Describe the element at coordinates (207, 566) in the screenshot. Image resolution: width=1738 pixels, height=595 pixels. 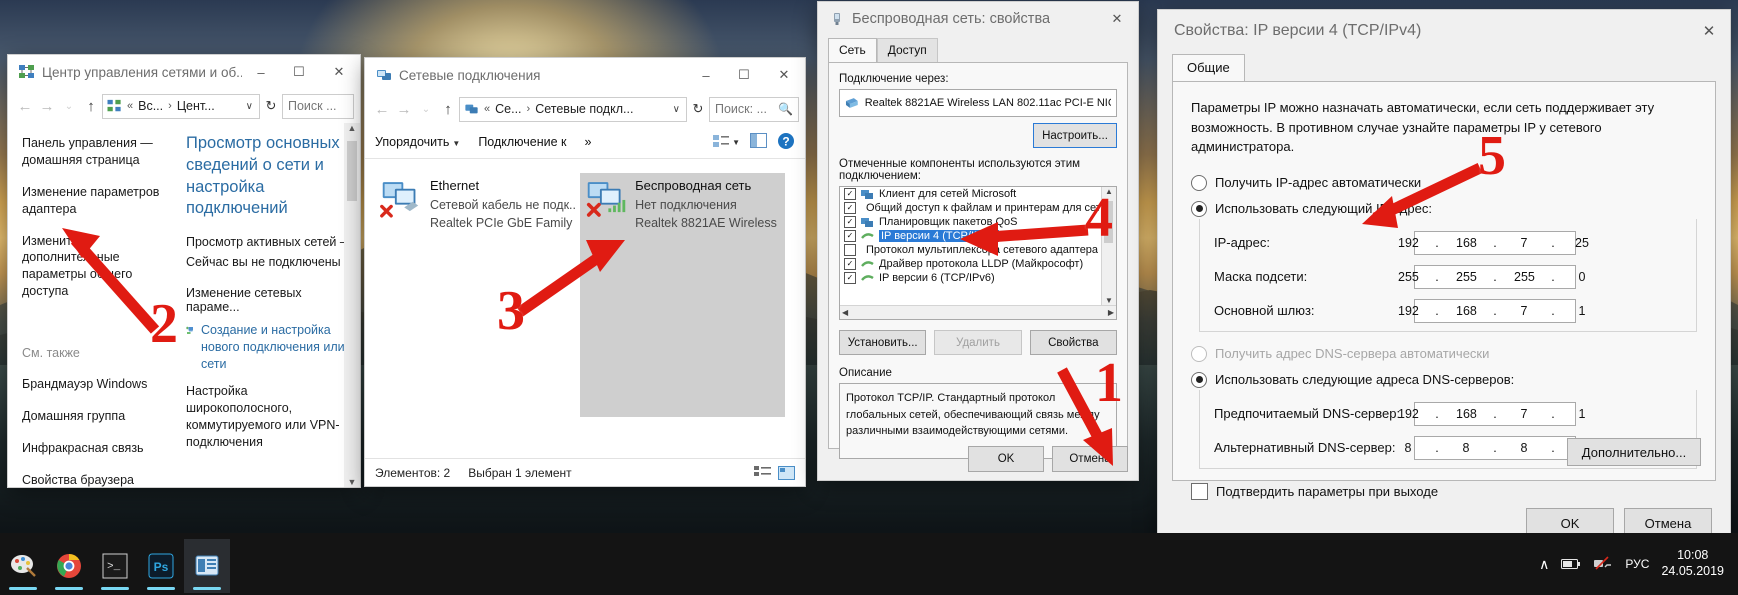
I see `network-explorer-icon` at that location.